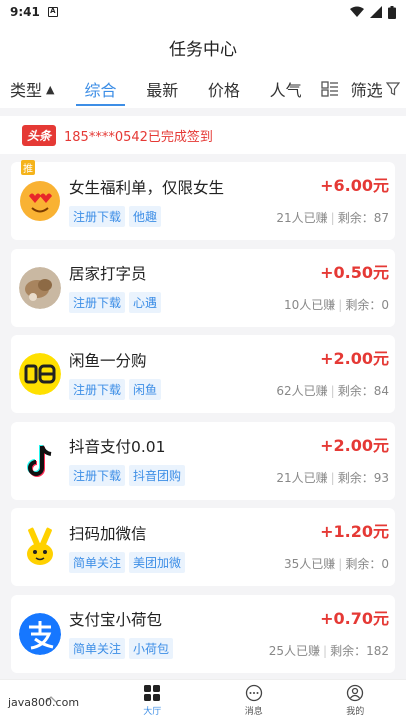  I want to click on tab-popularity: 人气, so click(286, 89).